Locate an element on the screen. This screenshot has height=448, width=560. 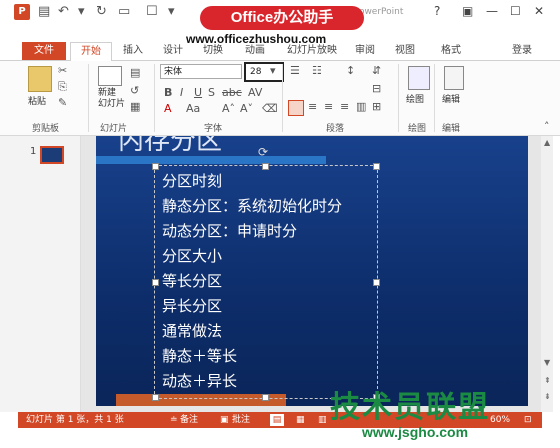
group-label-font: 字体 is located at coordinates (213, 129).